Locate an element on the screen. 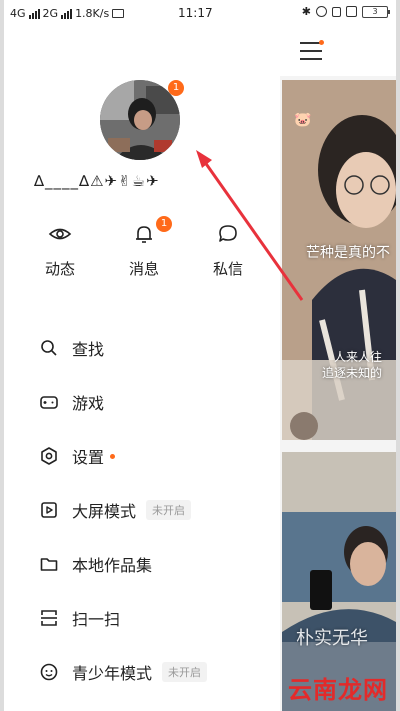 This screenshot has width=400, height=711. settings-notification-dot is located at coordinates (113, 456).